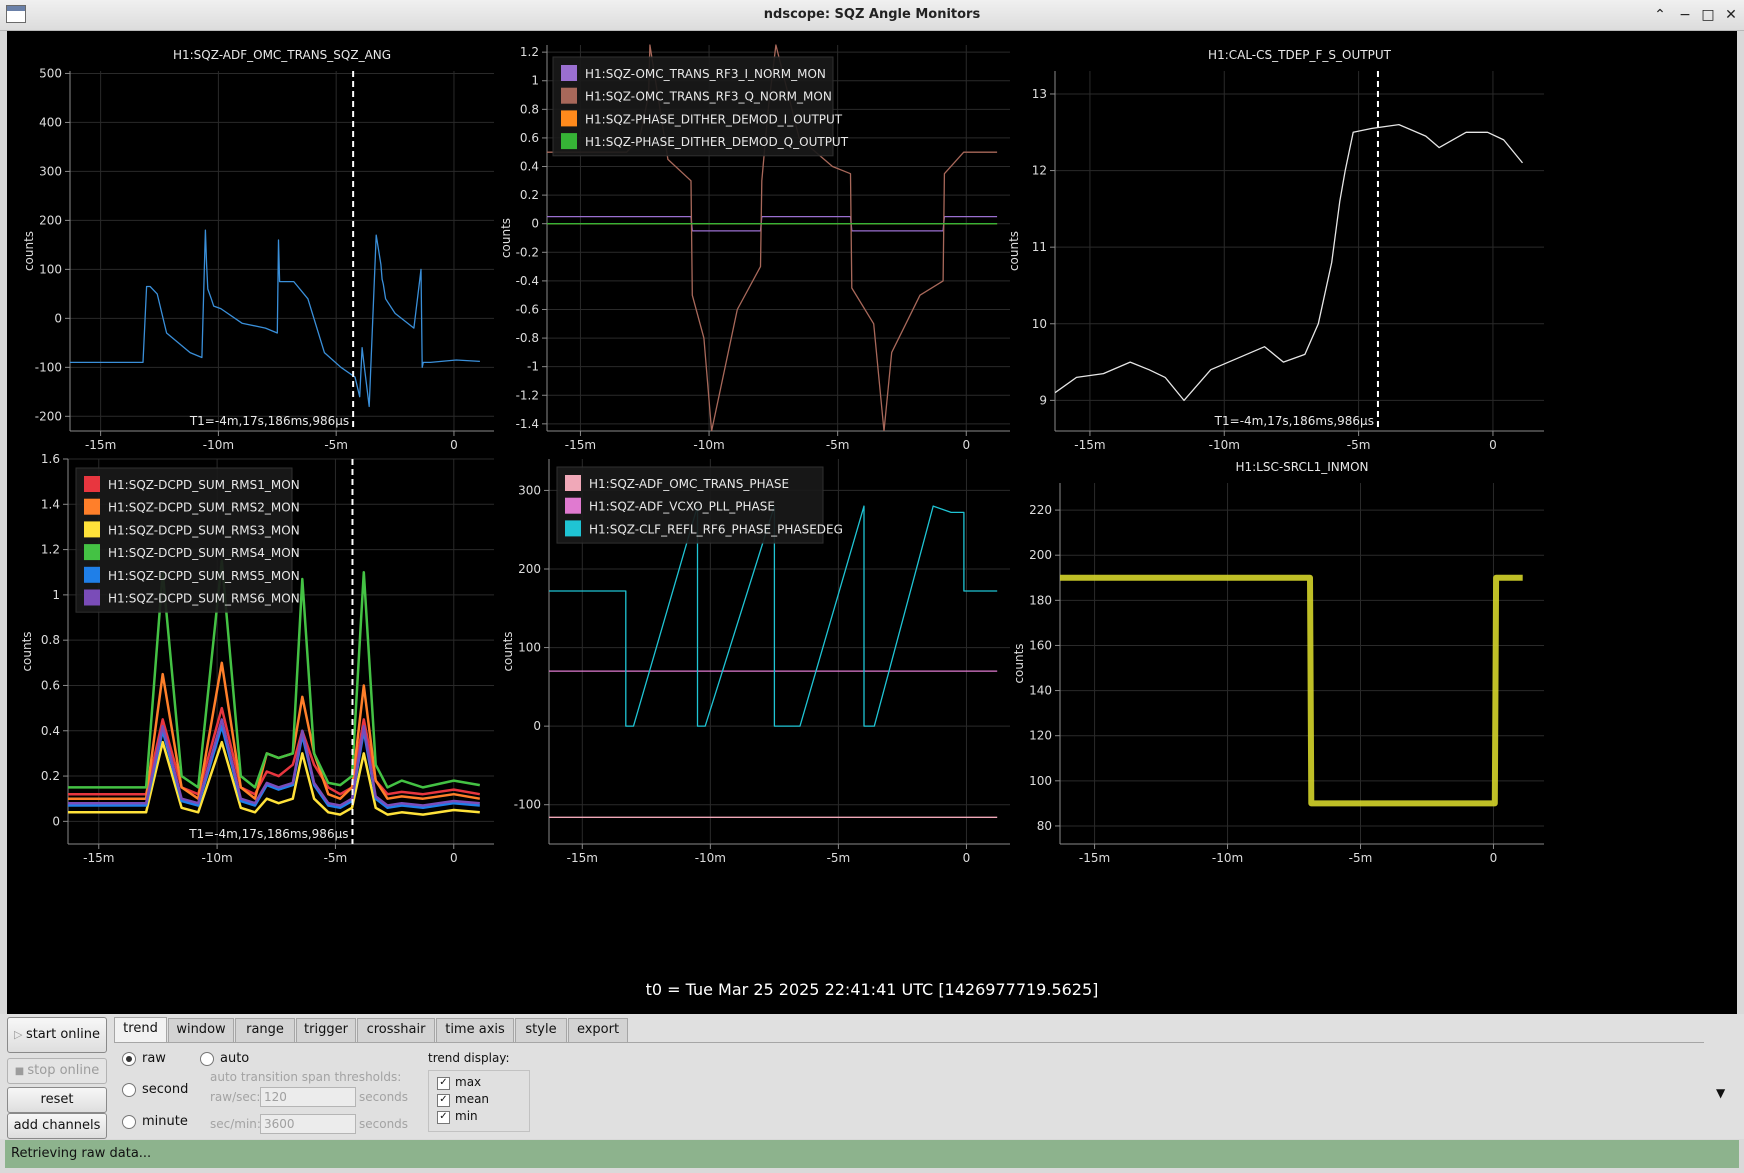 This screenshot has height=1173, width=1744. Describe the element at coordinates (1301, 467) in the screenshot. I see `plot-title: H1:LSC-SRCL1_INMON` at that location.